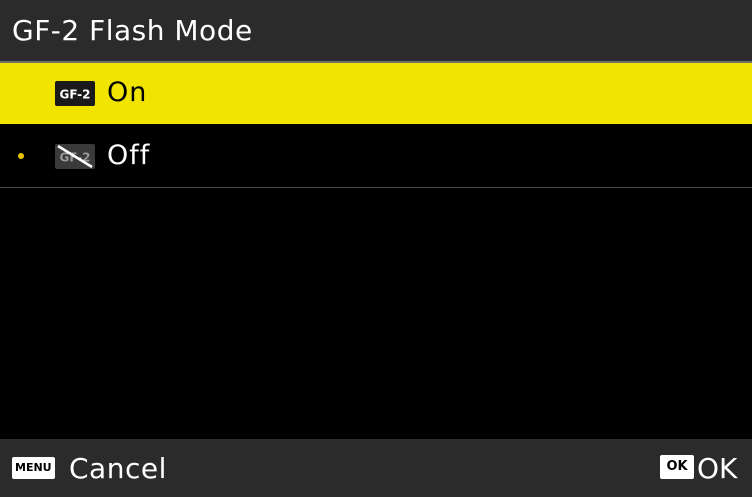 This screenshot has height=497, width=752. I want to click on option-off: GF-2 Off, so click(376, 156).